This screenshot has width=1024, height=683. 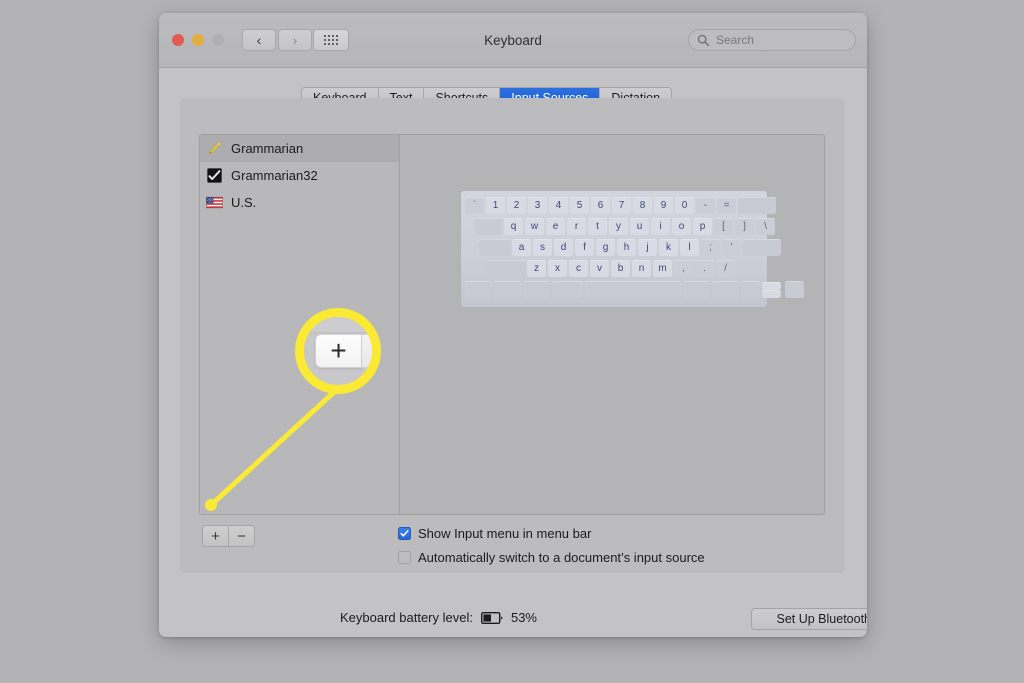 I want to click on list-item-label: Grammarian32, so click(x=274, y=175).